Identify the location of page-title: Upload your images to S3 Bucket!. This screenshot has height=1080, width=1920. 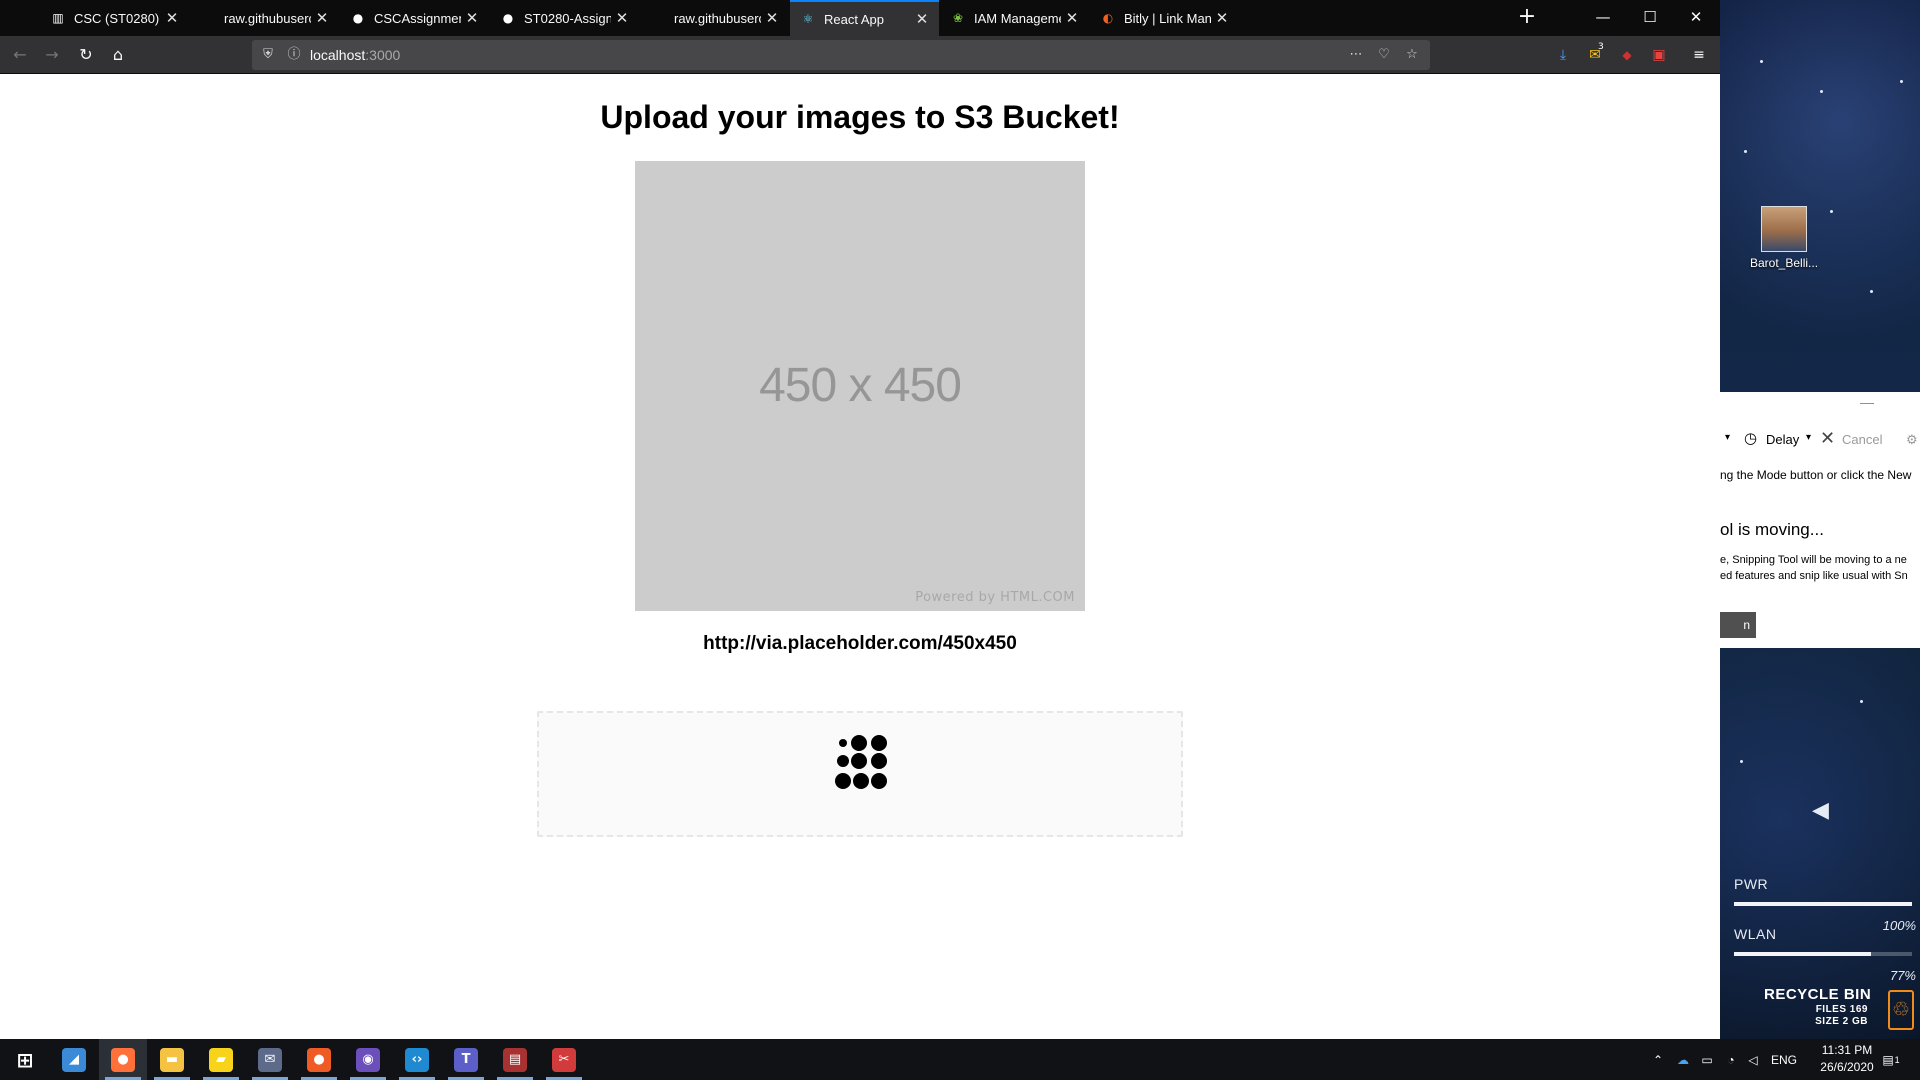
(860, 117).